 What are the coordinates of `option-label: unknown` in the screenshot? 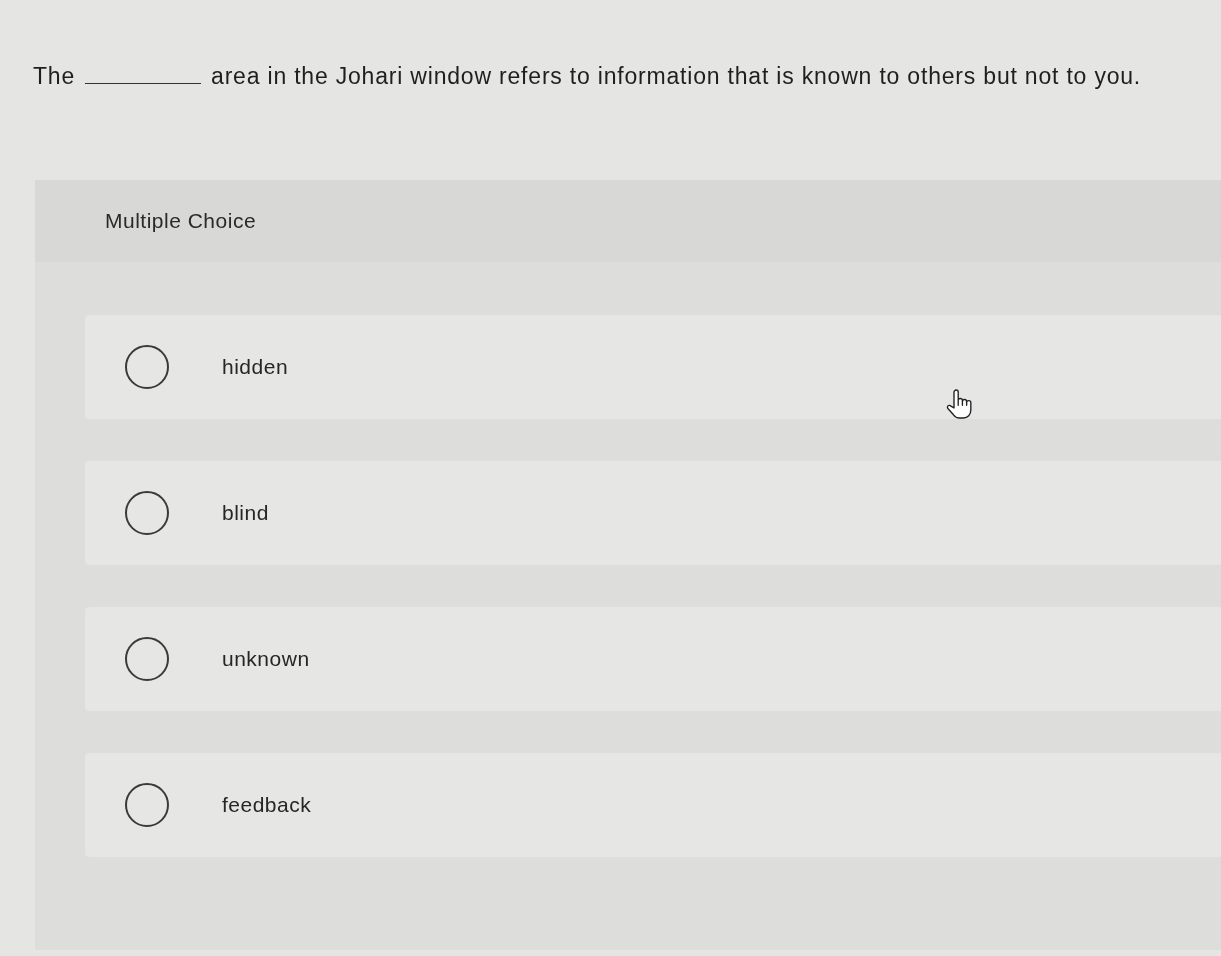 It's located at (266, 659).